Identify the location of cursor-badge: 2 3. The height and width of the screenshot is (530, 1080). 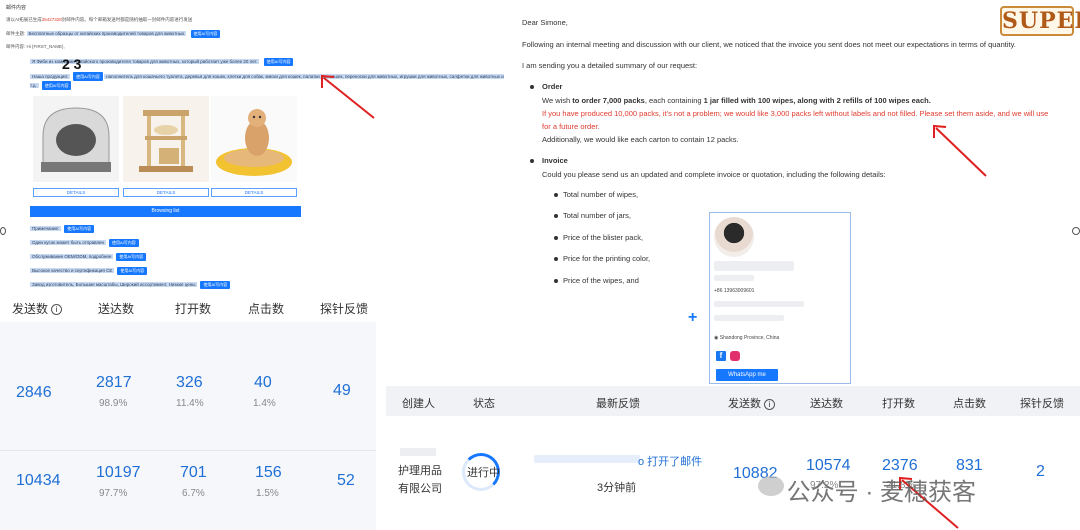
(72, 64).